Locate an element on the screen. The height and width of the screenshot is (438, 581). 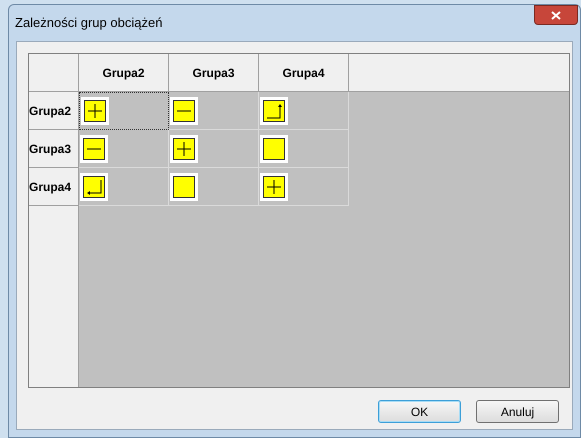
dialog-button: Anuluj is located at coordinates (517, 411).